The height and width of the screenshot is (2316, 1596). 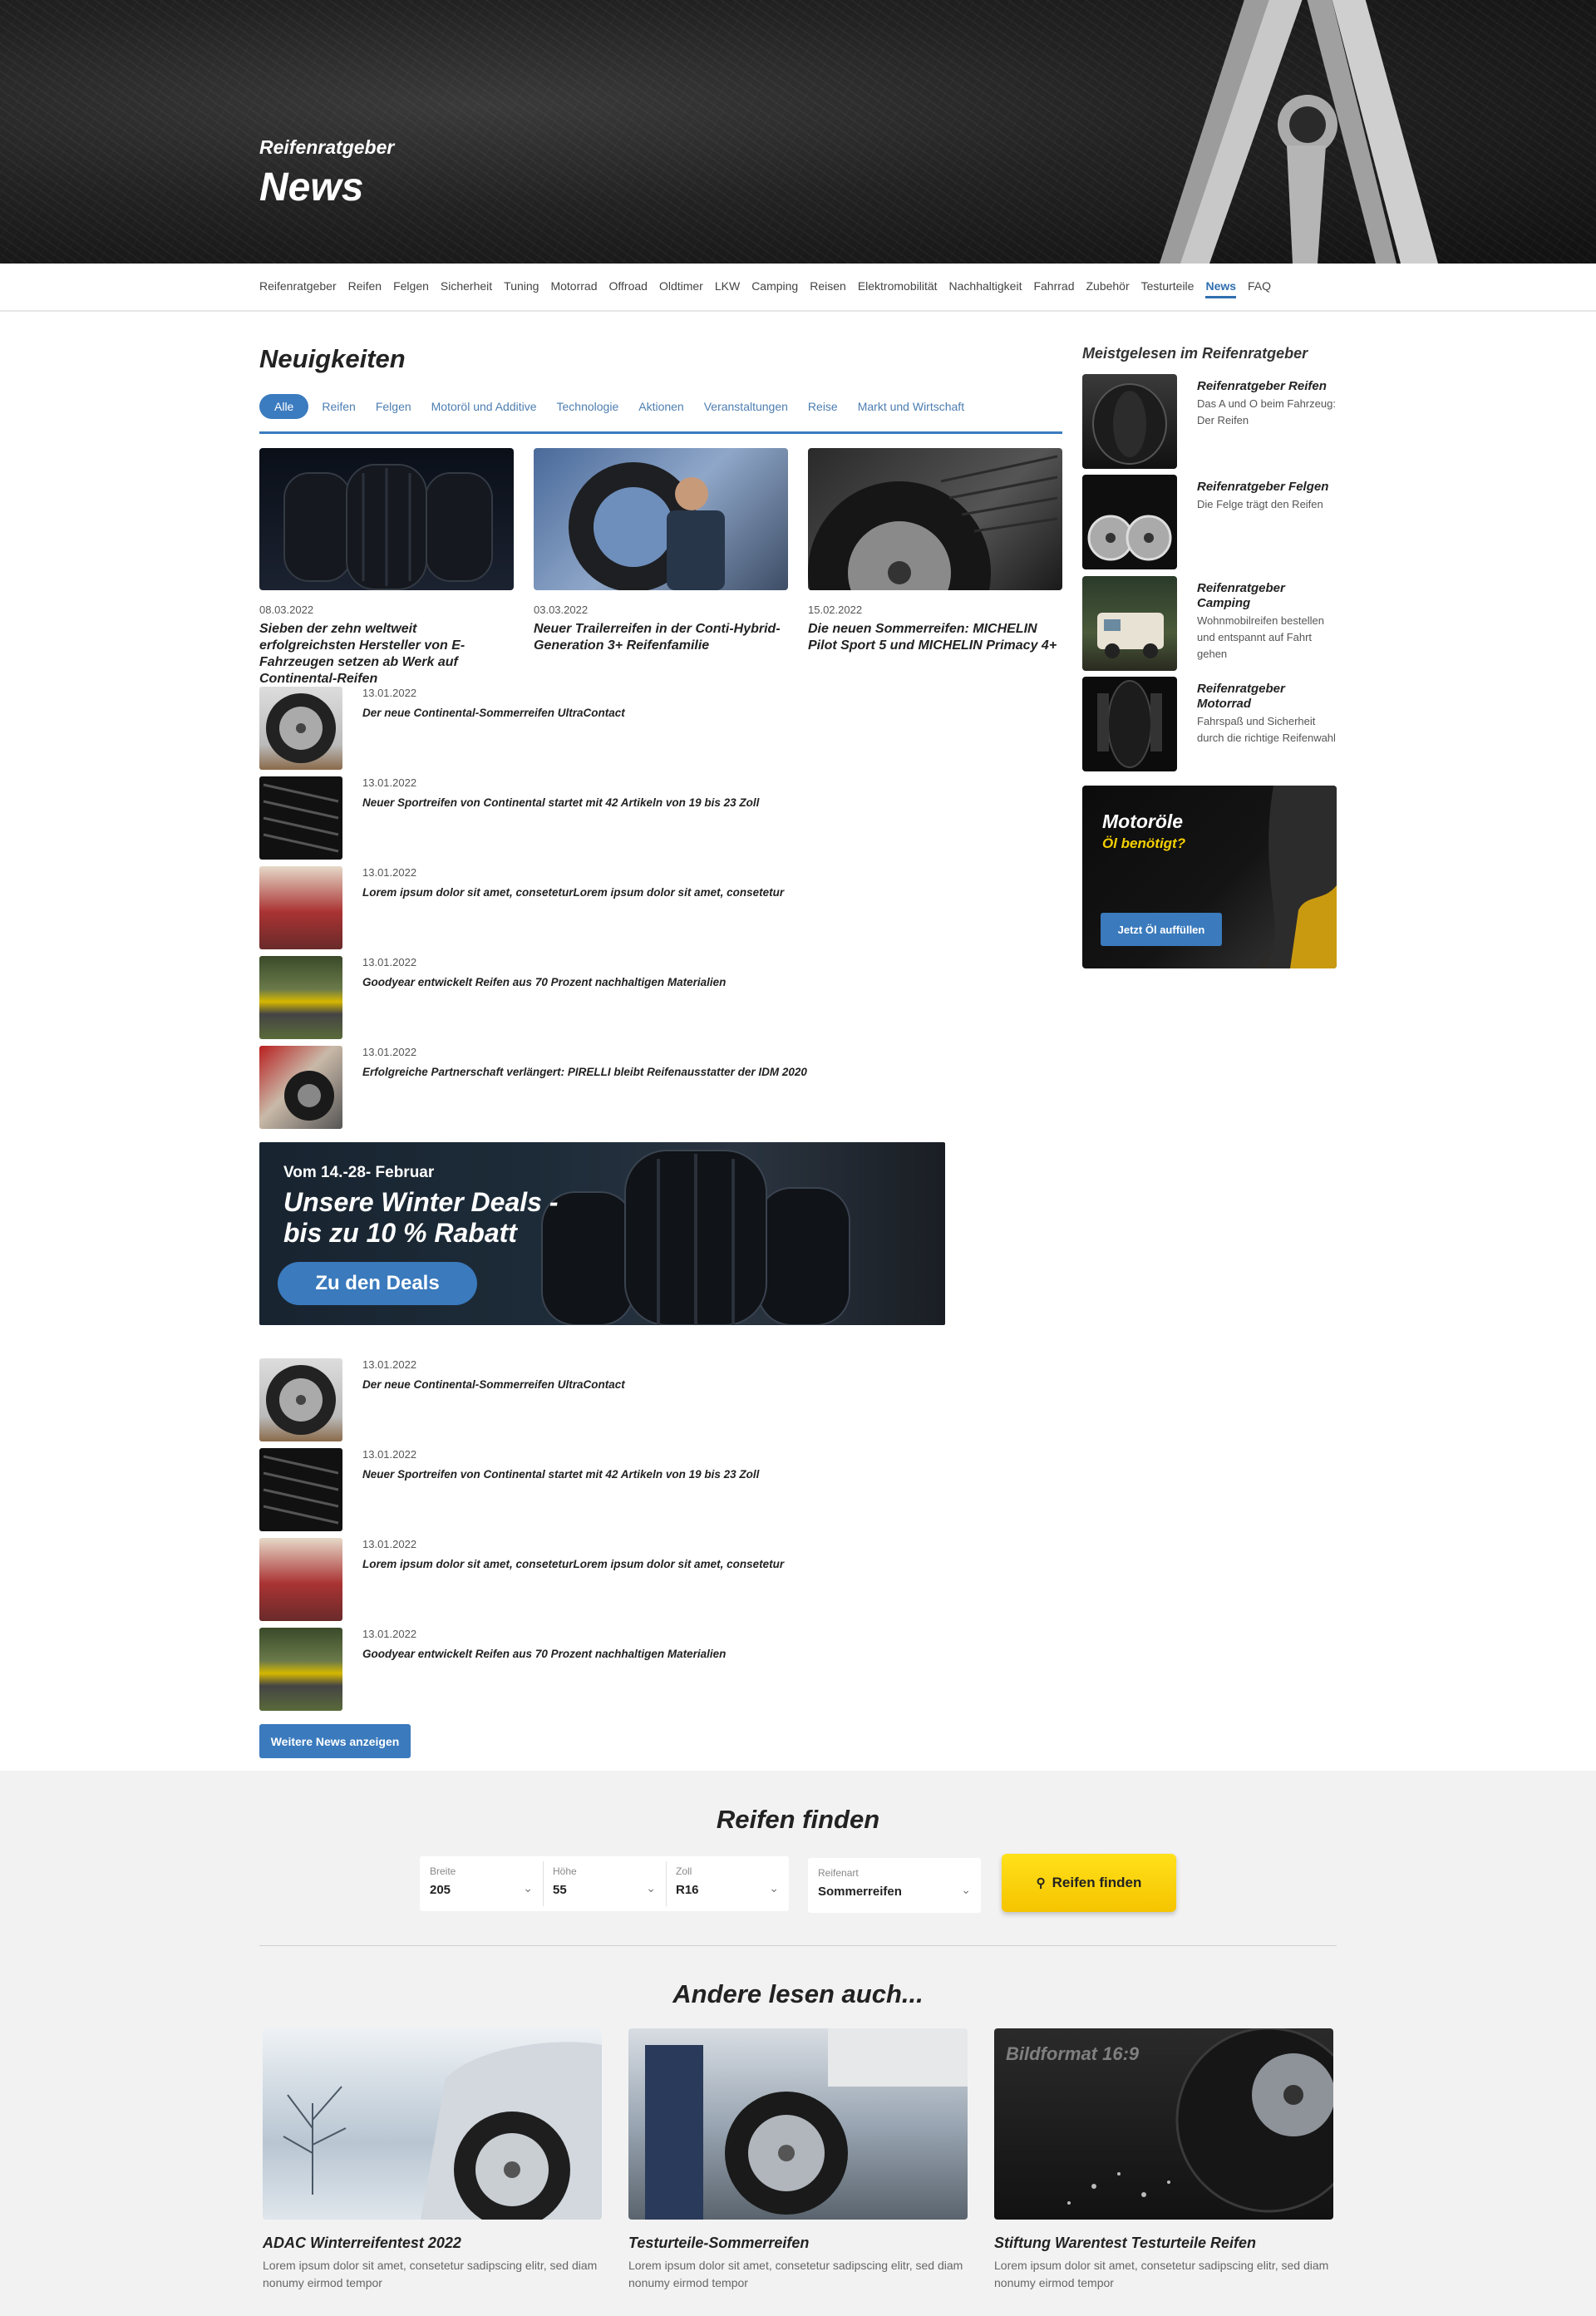 What do you see at coordinates (1129, 522) in the screenshot?
I see `rims-image` at bounding box center [1129, 522].